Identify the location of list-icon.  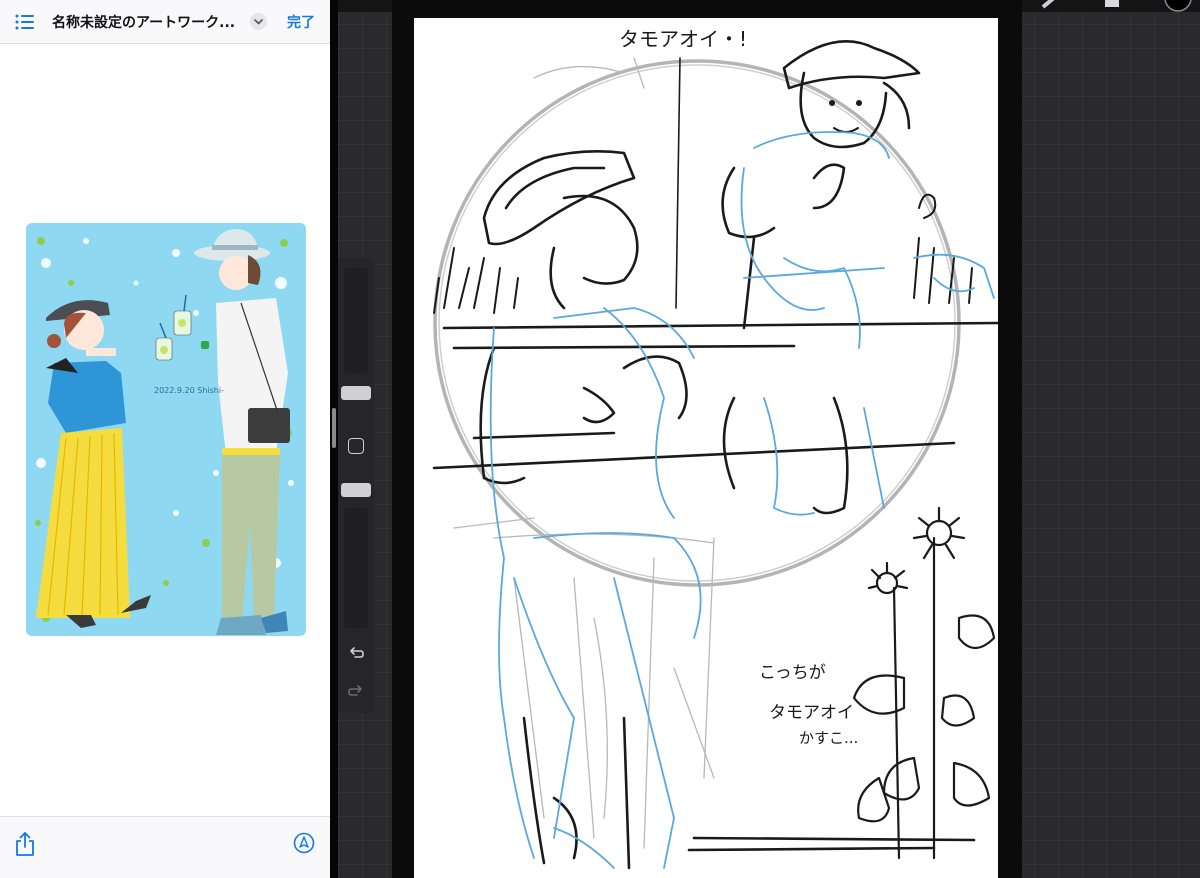
(25, 22).